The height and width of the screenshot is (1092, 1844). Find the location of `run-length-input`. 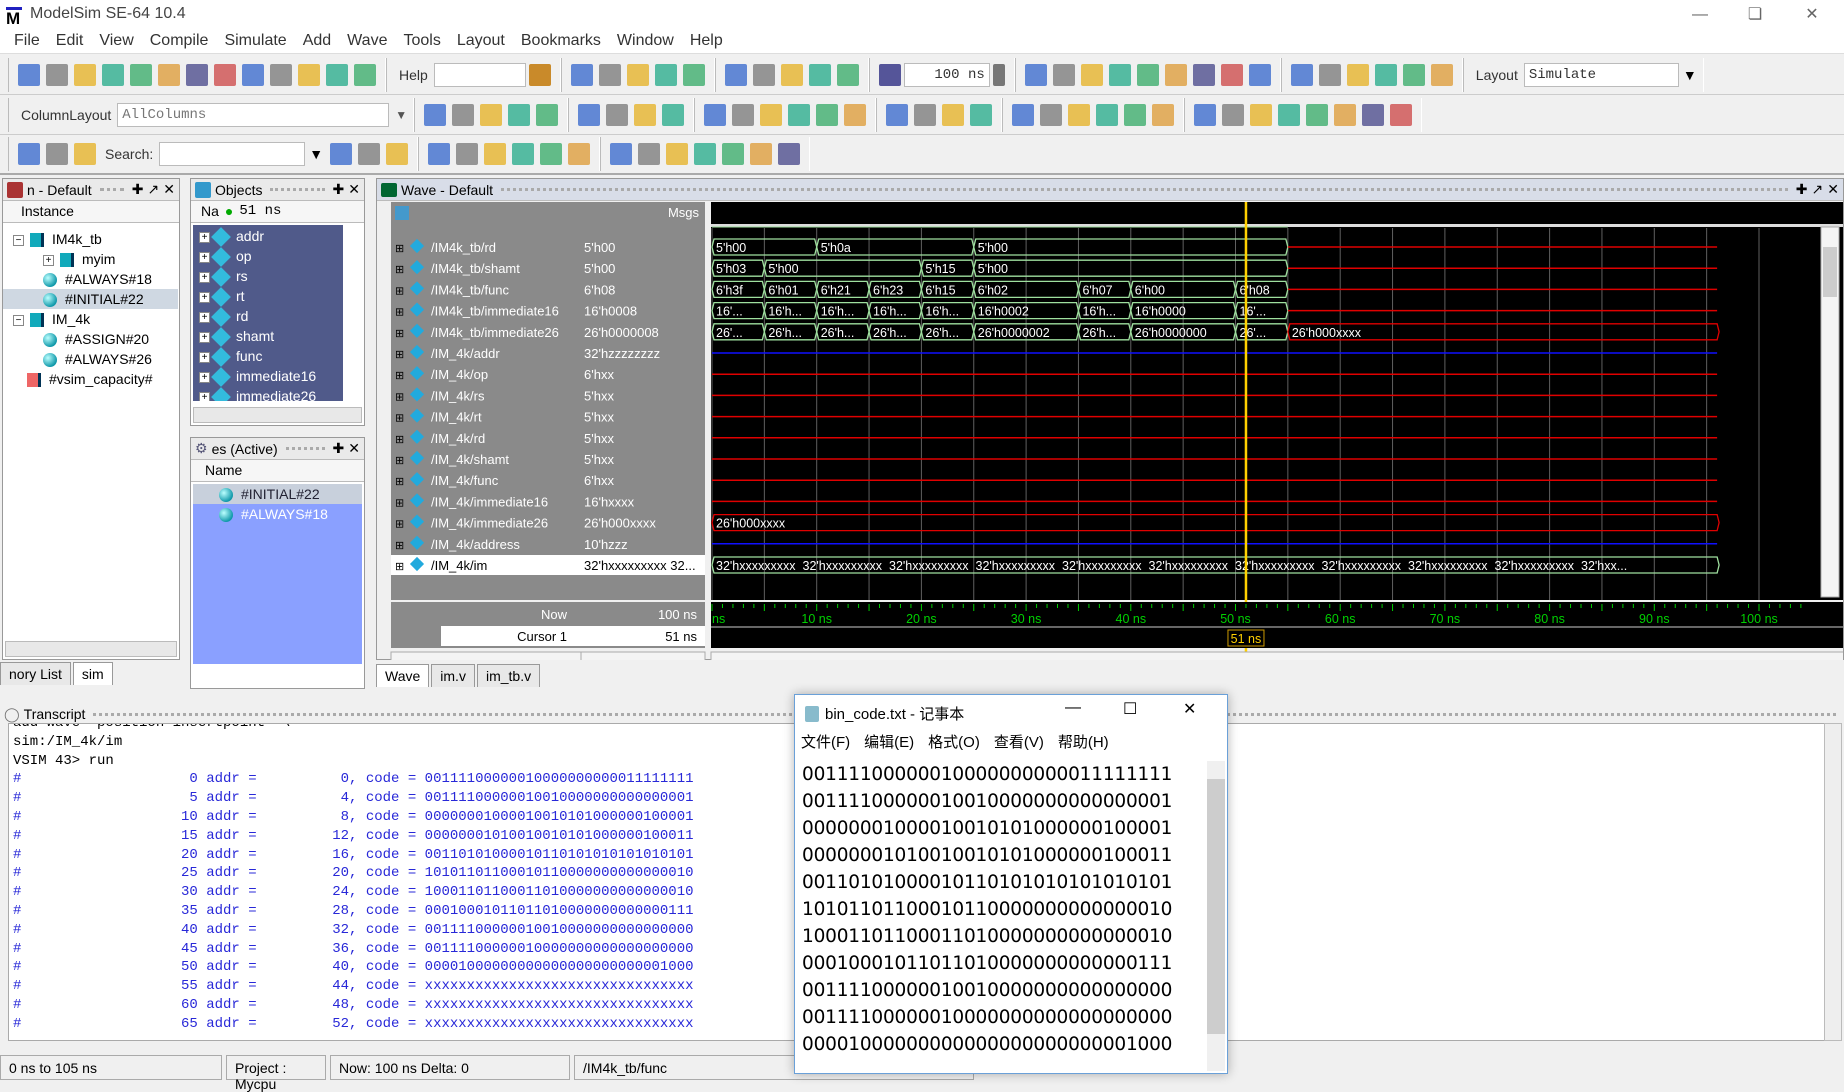

run-length-input is located at coordinates (946, 74).